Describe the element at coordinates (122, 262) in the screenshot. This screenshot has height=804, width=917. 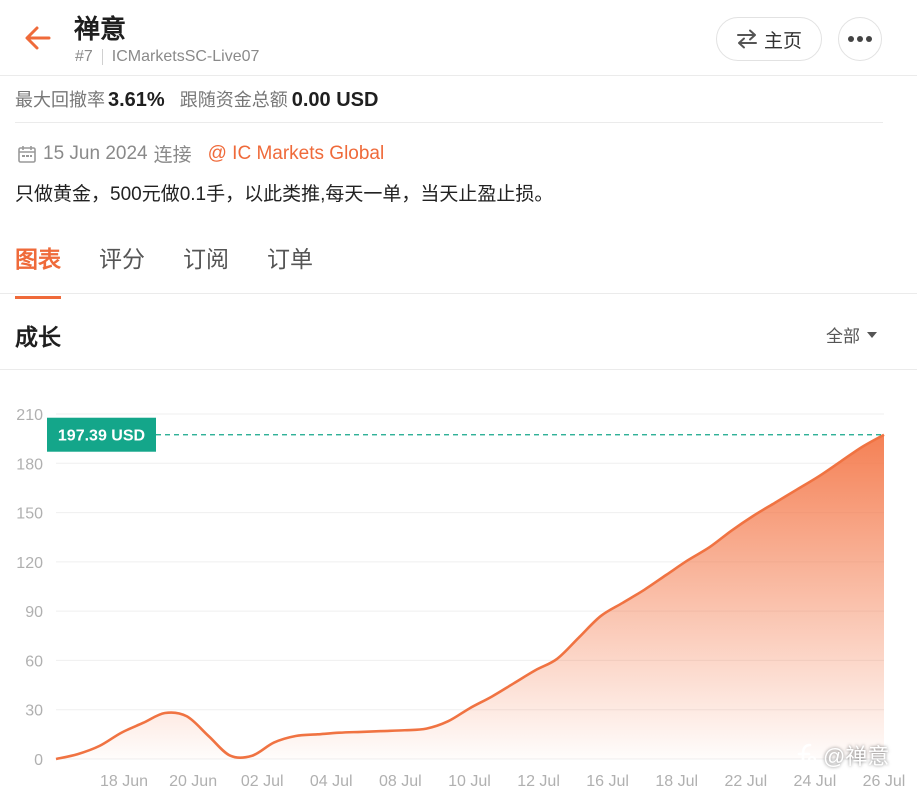
I see `tab-rating: 评分` at that location.